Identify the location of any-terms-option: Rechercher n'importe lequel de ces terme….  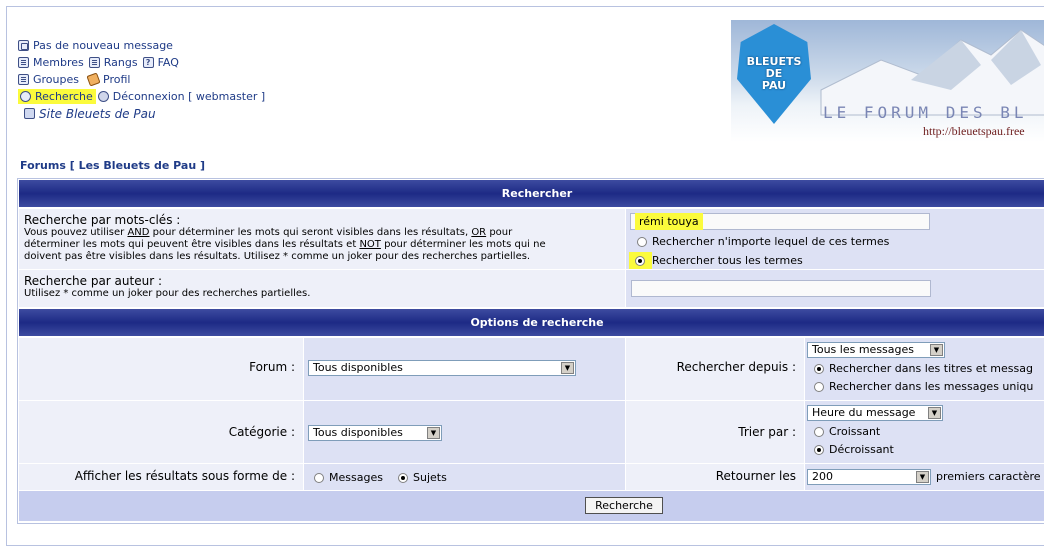
(763, 241).